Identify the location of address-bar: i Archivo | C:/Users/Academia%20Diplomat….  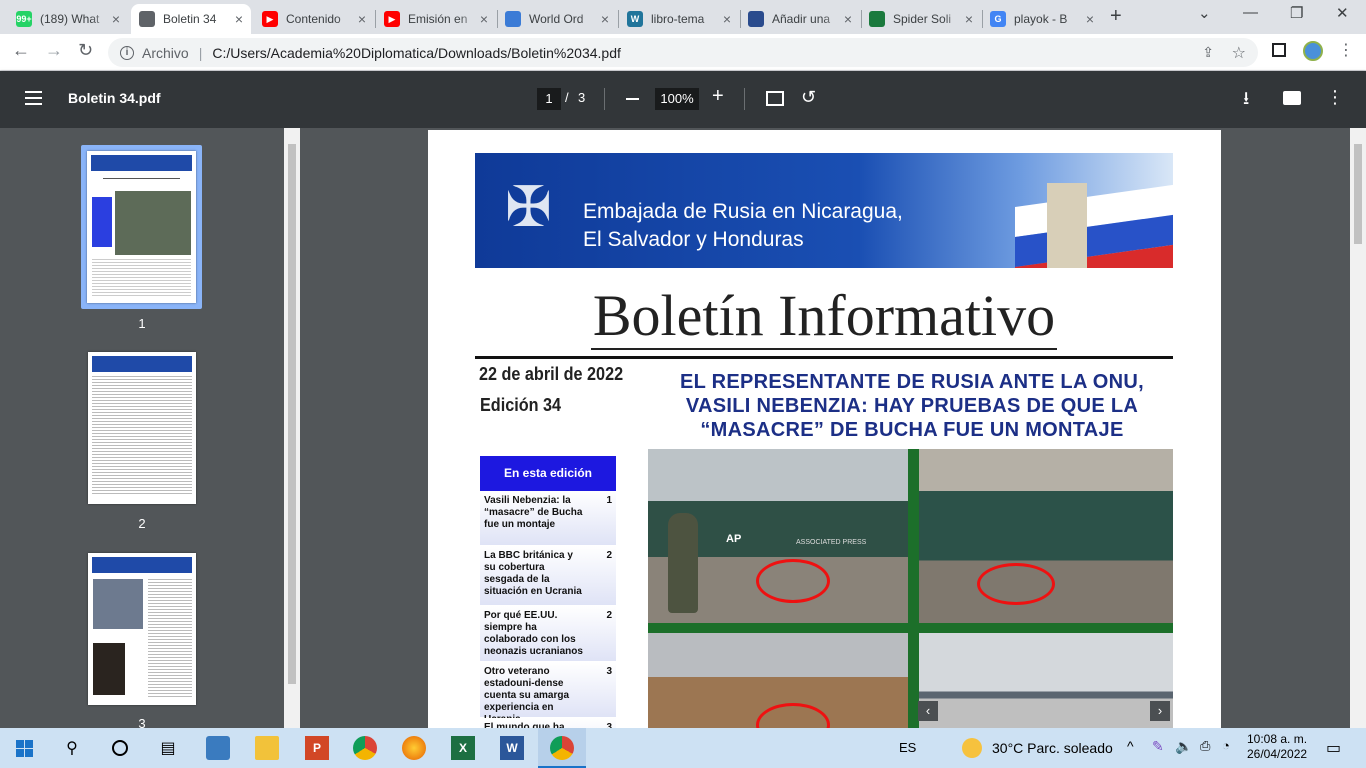
(683, 52).